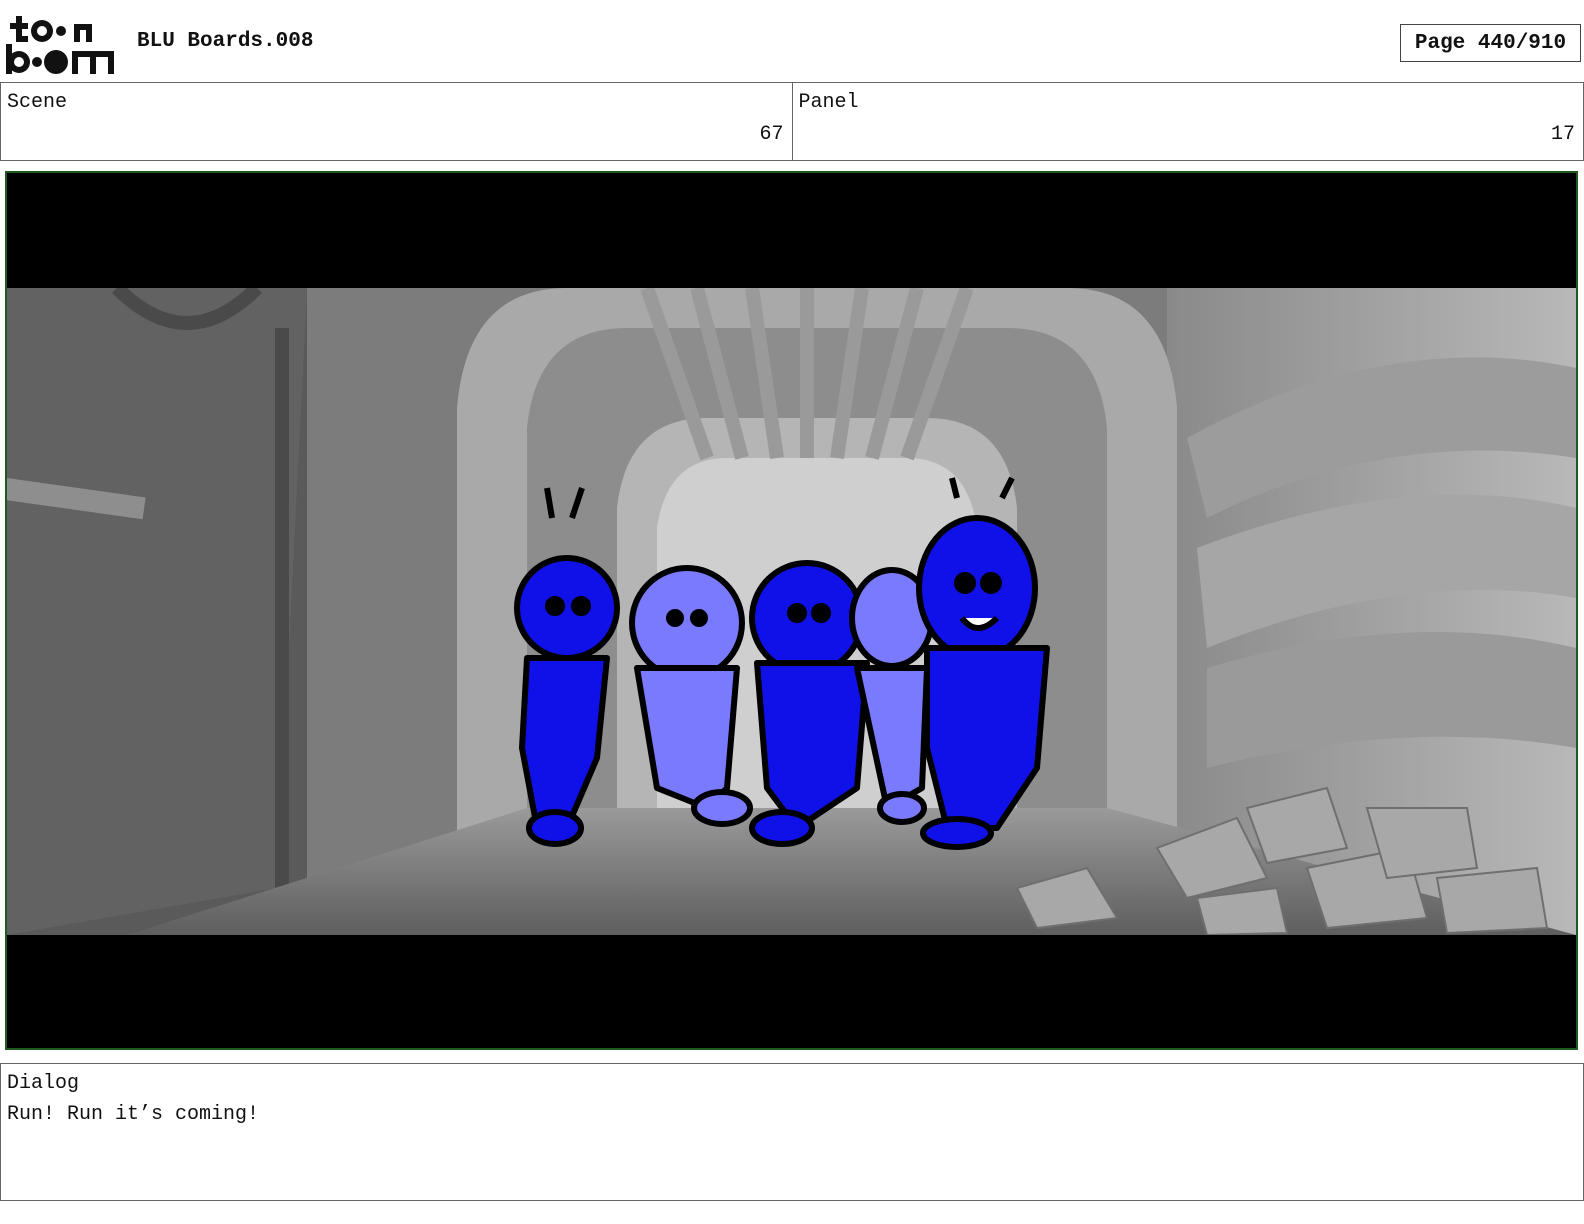  What do you see at coordinates (37, 102) in the screenshot?
I see `scene-label: Scene` at bounding box center [37, 102].